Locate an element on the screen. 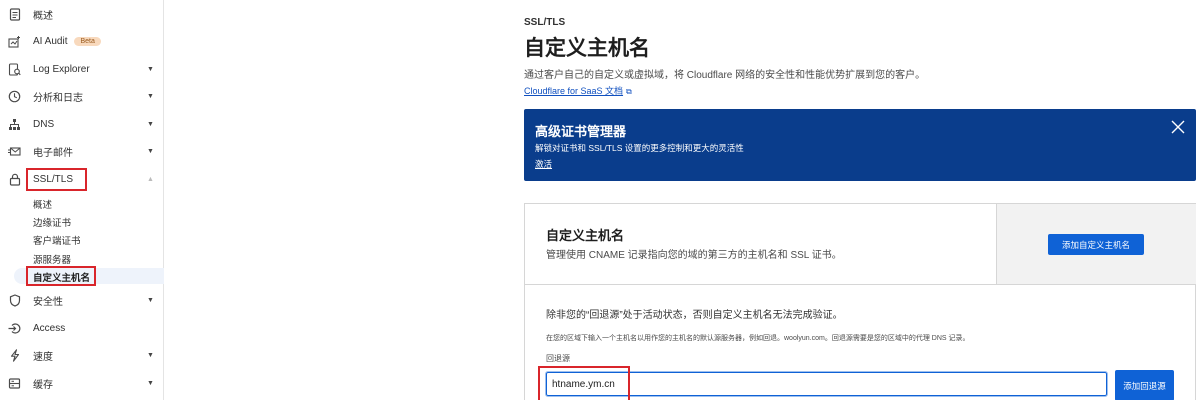 The height and width of the screenshot is (400, 1200). fallback-origin-label: 回退源 is located at coordinates (558, 358).